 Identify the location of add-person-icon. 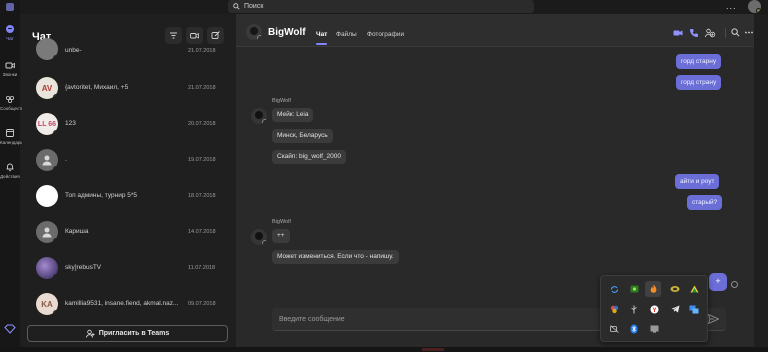
(90, 333).